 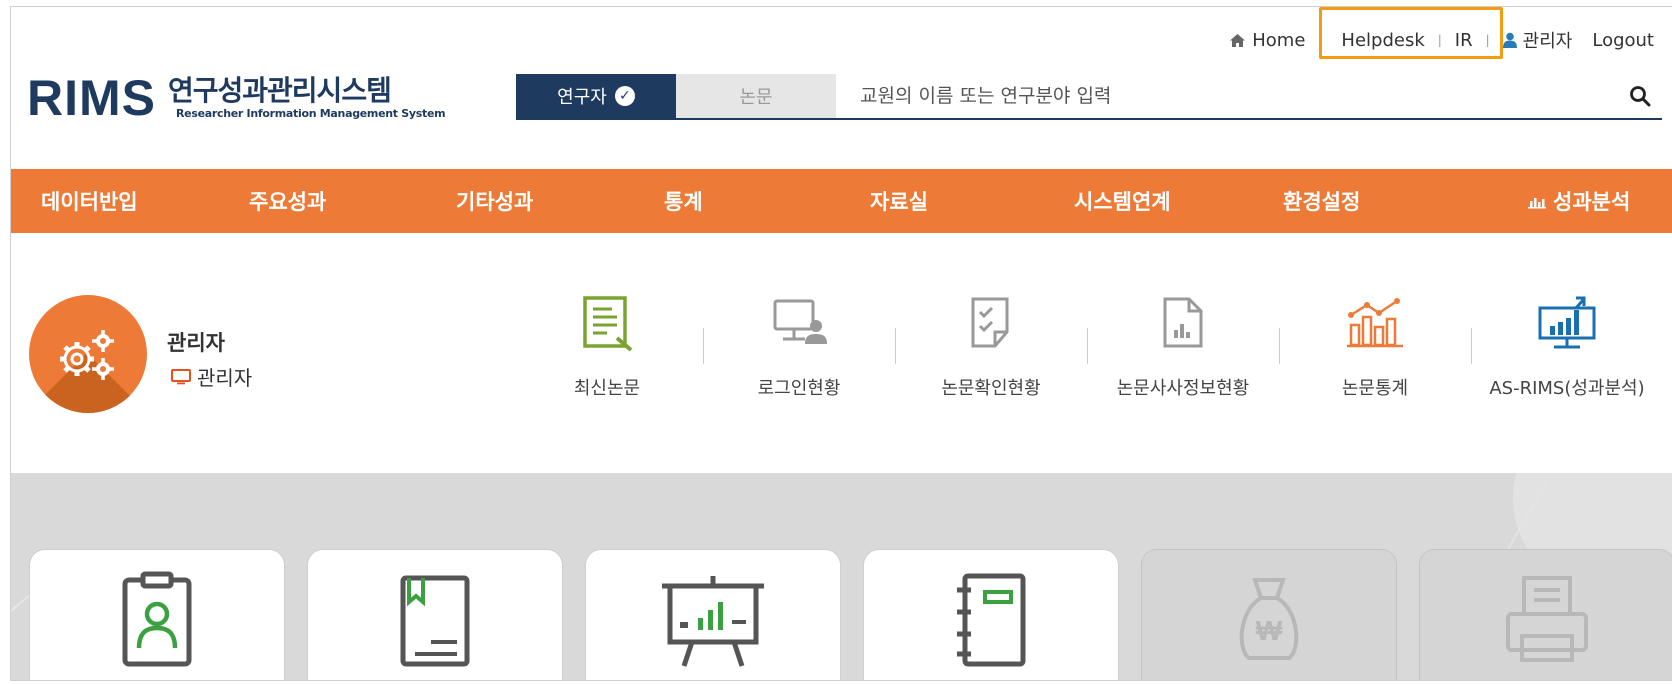 I want to click on main-nav: 데이터반입 주요성과 기타성과 통계 자료실 시스템연계 환경설정 성과분석, so click(x=841, y=201).